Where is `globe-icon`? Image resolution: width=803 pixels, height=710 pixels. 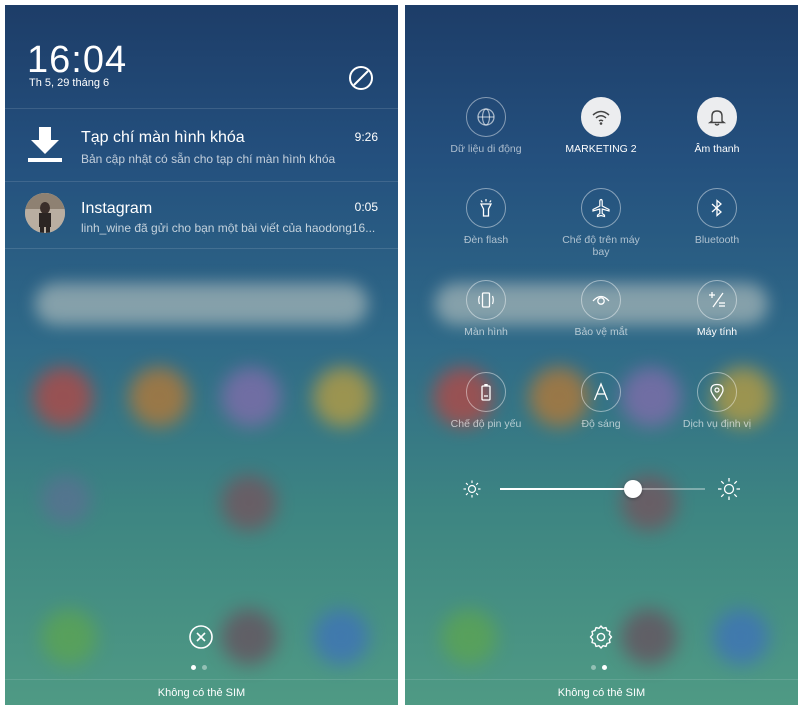 globe-icon is located at coordinates (486, 117).